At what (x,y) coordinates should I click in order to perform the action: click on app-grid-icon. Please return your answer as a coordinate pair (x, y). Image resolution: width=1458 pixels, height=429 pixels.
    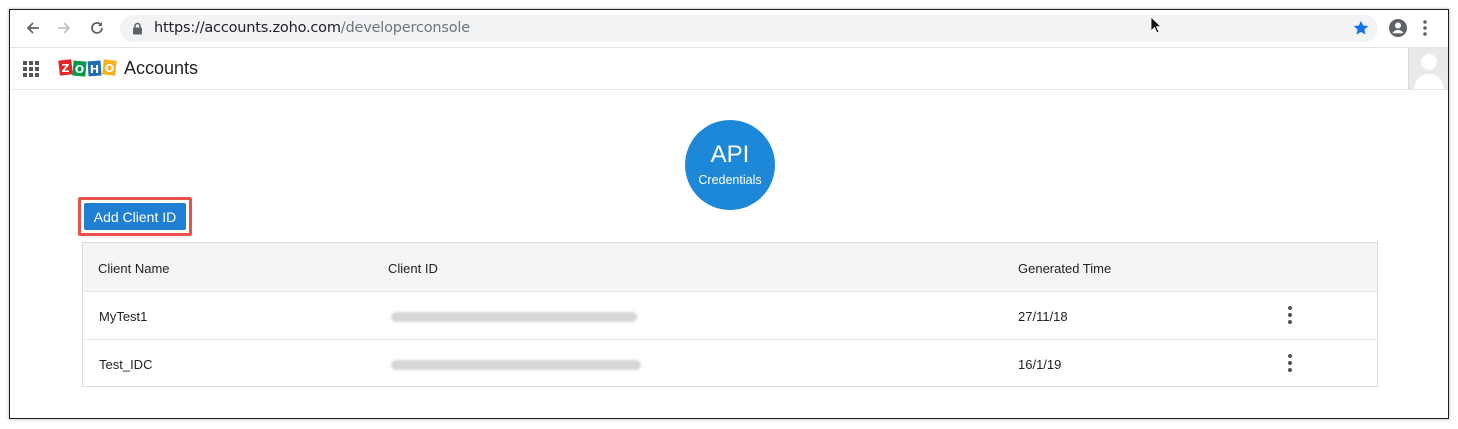
    Looking at the image, I should click on (31, 71).